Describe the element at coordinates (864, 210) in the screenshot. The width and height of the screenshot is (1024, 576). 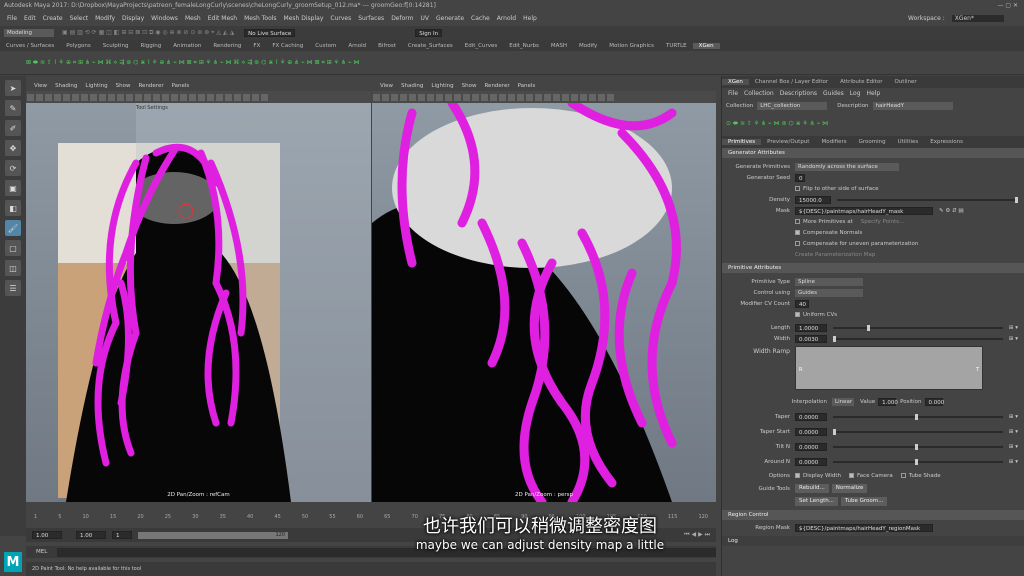
I see `mask-field: ${DESC}/paintmaps/hairHeadY_mask` at that location.